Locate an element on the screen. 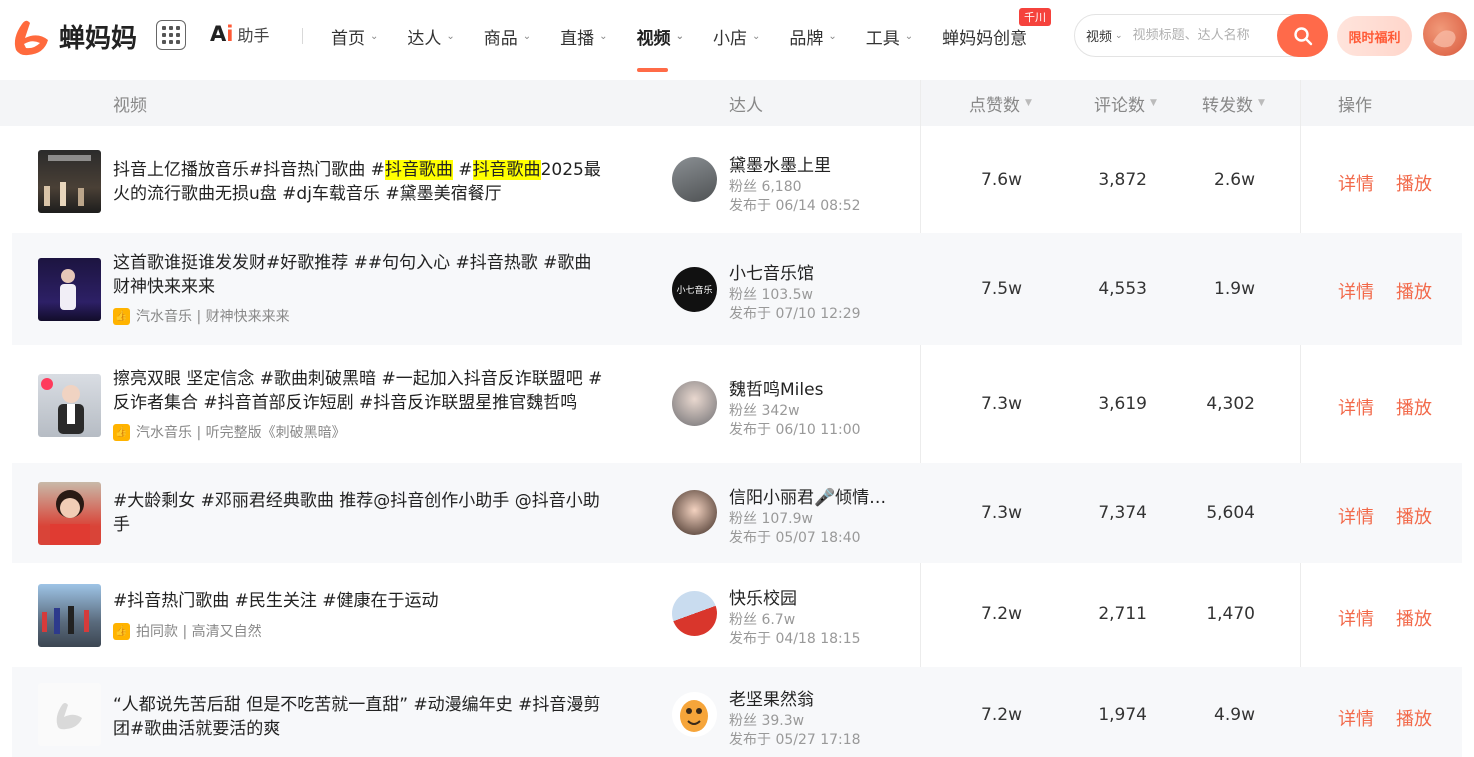 This screenshot has width=1474, height=757. video-title: #大龄剩女 #邓丽君经典歌曲 推荐@抖音创作小助手 @抖音小助手 is located at coordinates (358, 513).